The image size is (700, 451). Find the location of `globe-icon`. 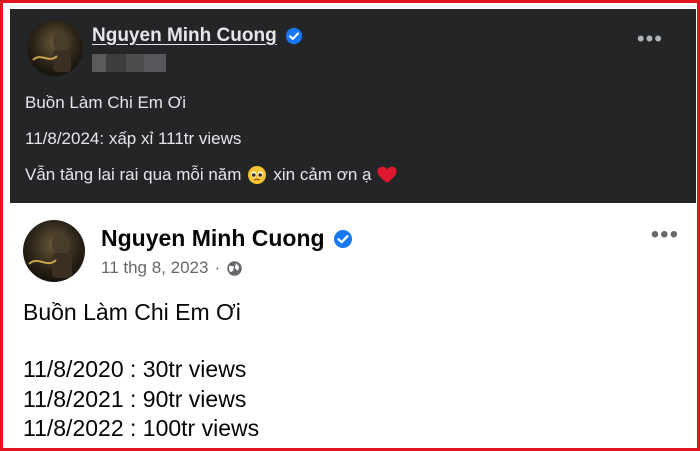

globe-icon is located at coordinates (234, 268).